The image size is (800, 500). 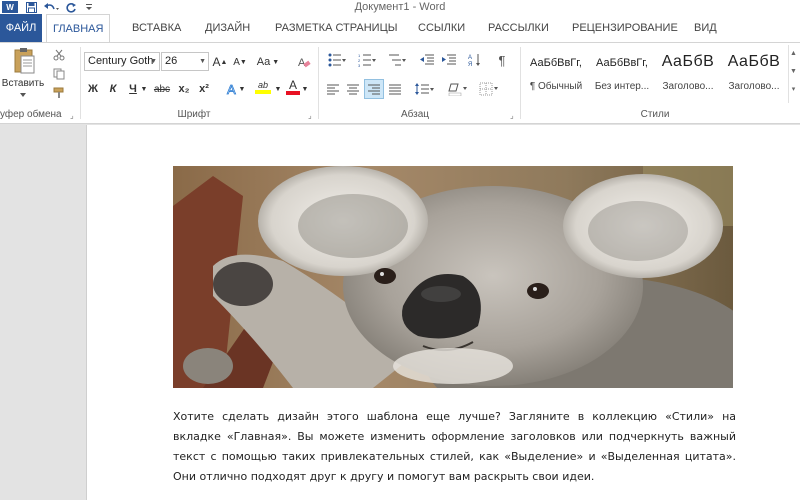 I want to click on tab-home: ГЛАВНАЯ, so click(x=78, y=28).